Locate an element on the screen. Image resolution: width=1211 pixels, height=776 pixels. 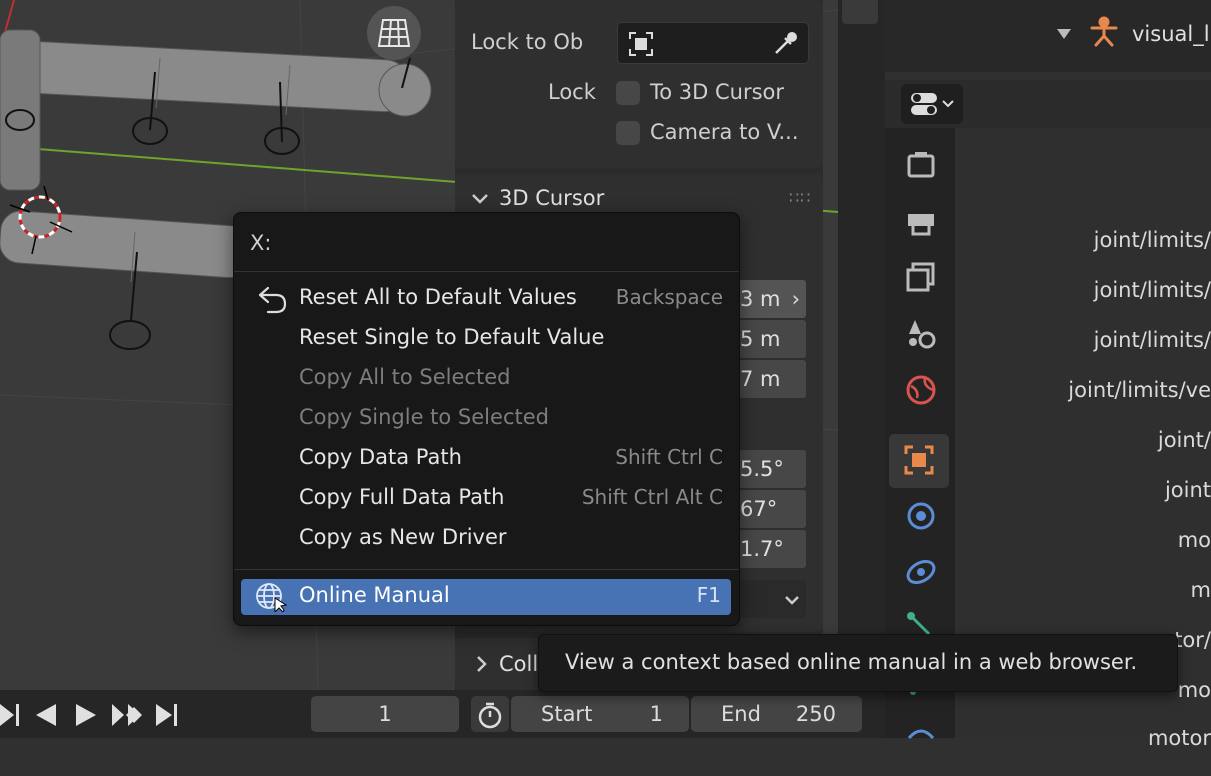
drag-handle-icon: ∷∷ is located at coordinates (800, 197).